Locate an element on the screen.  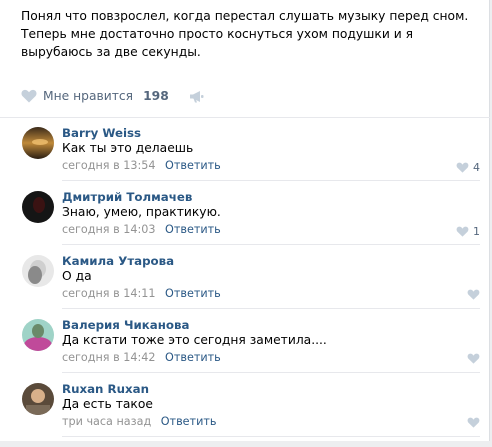
comment-author: Дмитрий Толмачев is located at coordinates (127, 197).